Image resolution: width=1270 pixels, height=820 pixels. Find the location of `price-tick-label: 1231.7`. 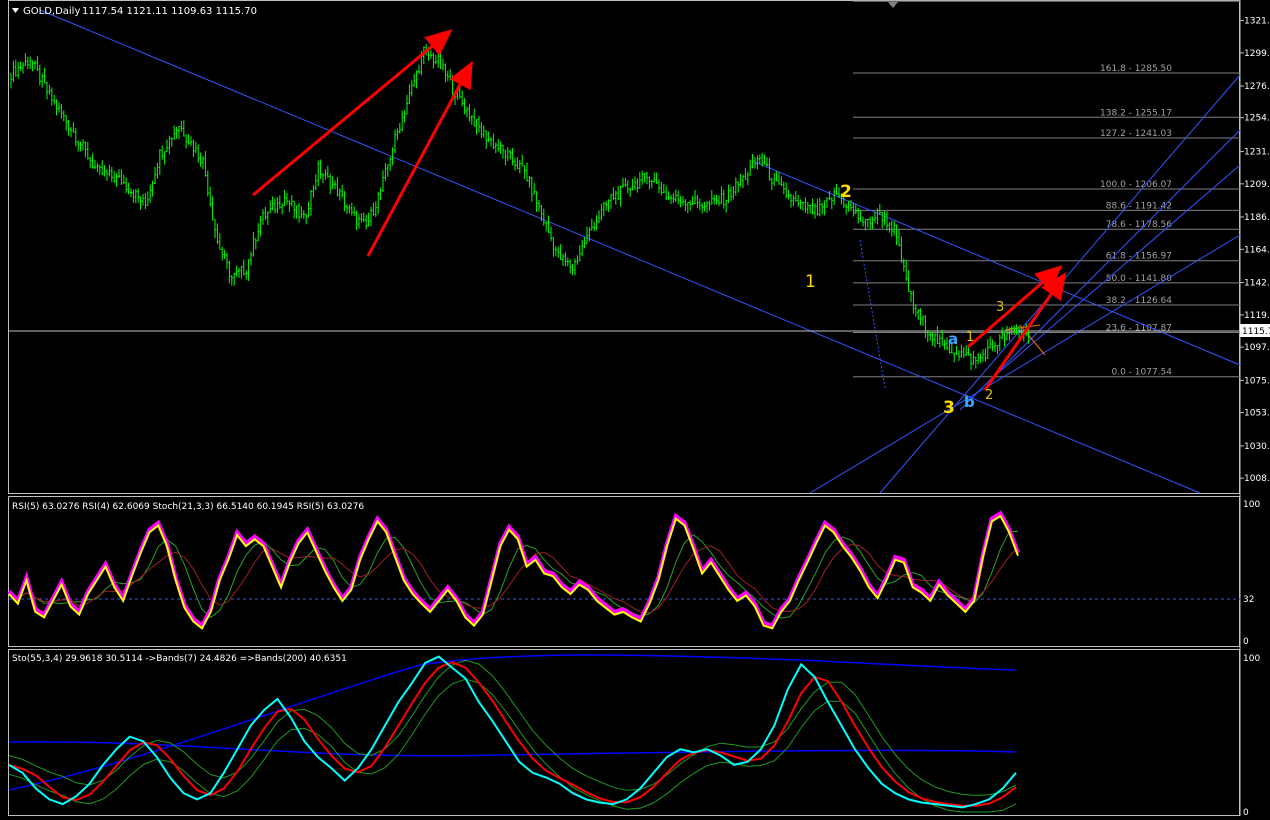

price-tick-label: 1231.7 is located at coordinates (1257, 153).